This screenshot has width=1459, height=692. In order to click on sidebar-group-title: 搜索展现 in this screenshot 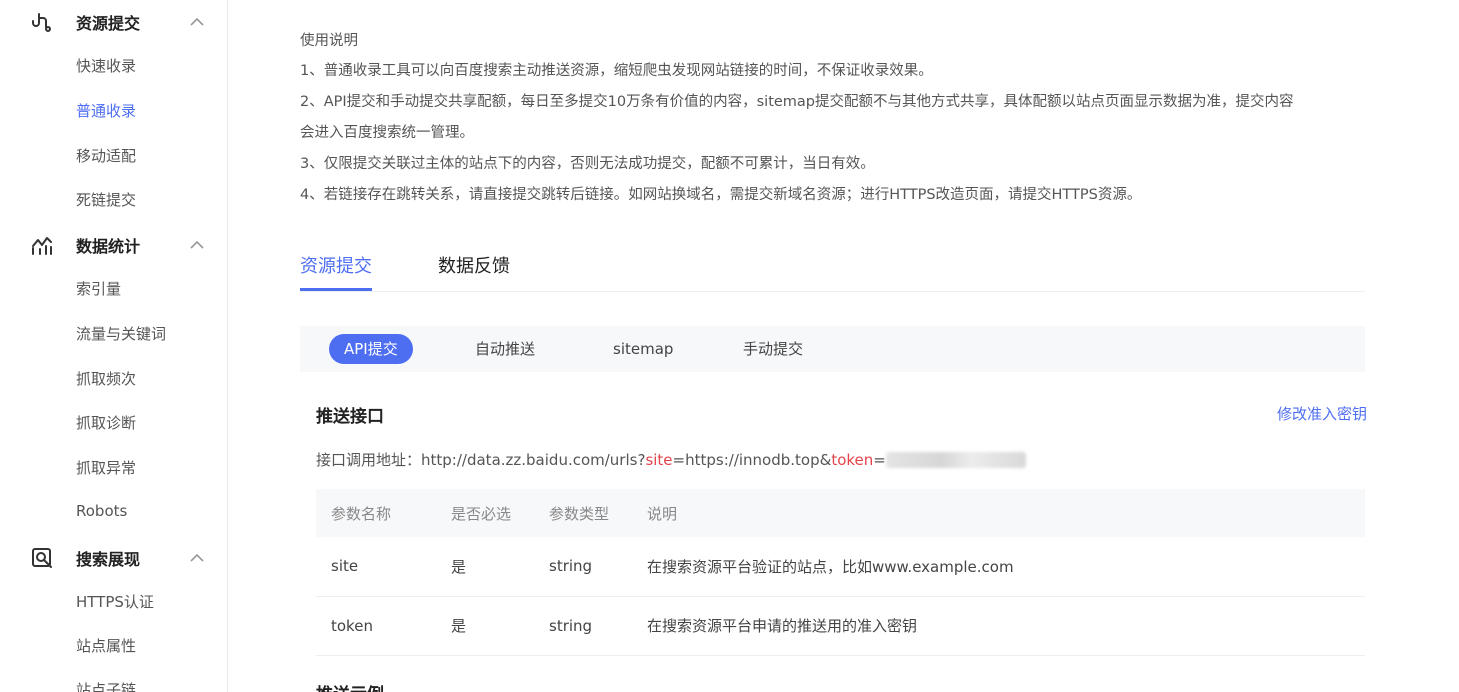, I will do `click(108, 559)`.